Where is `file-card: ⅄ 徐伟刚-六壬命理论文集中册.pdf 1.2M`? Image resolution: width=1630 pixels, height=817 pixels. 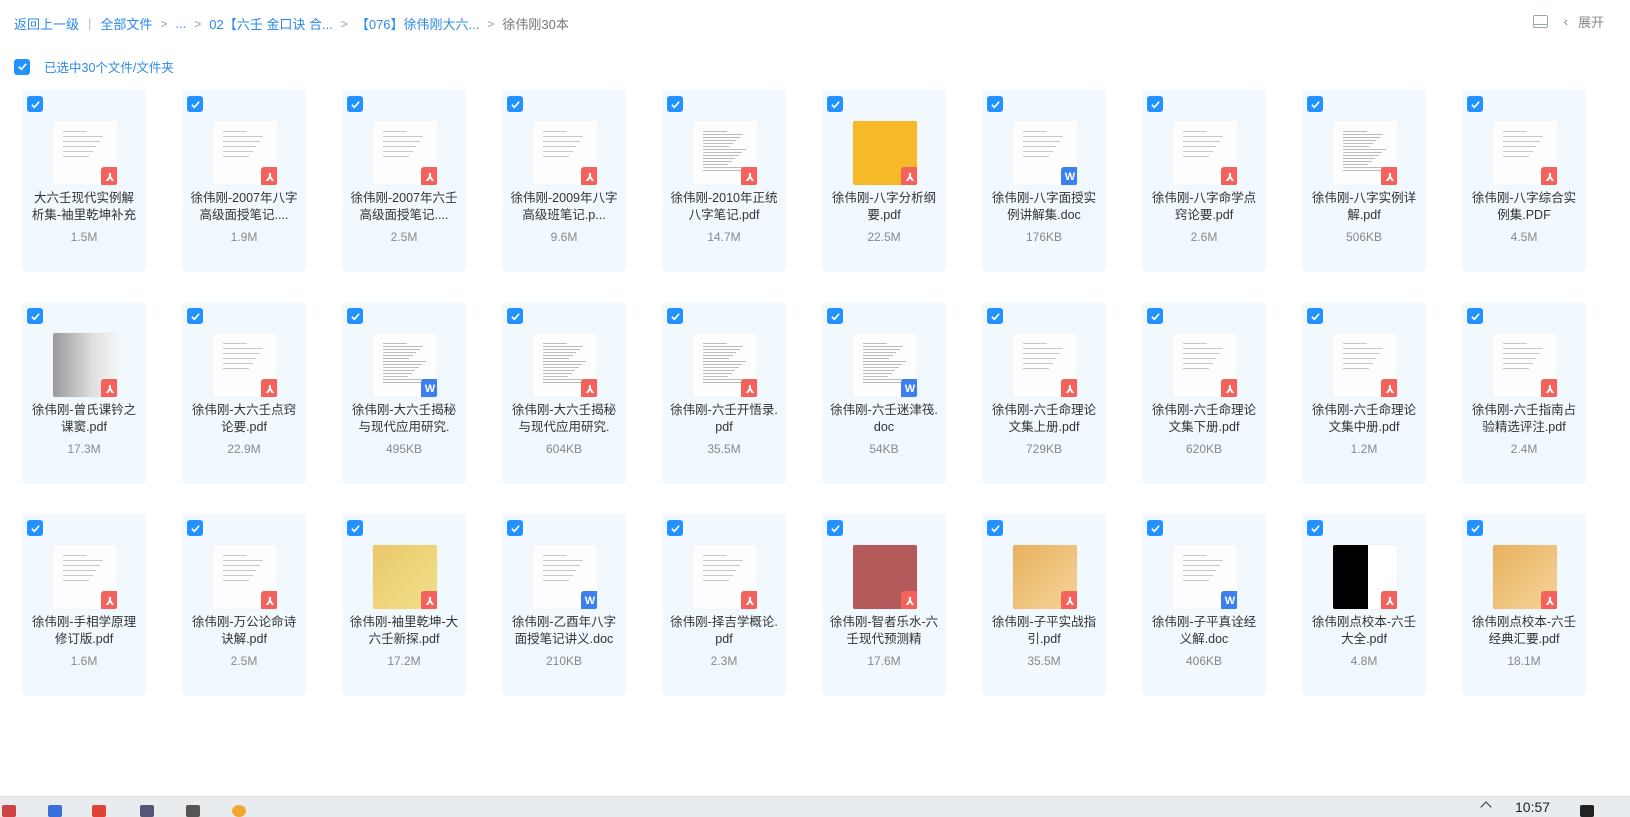
file-card: ⅄ 徐伟刚-六壬命理论文集中册.pdf 1.2M is located at coordinates (1364, 393).